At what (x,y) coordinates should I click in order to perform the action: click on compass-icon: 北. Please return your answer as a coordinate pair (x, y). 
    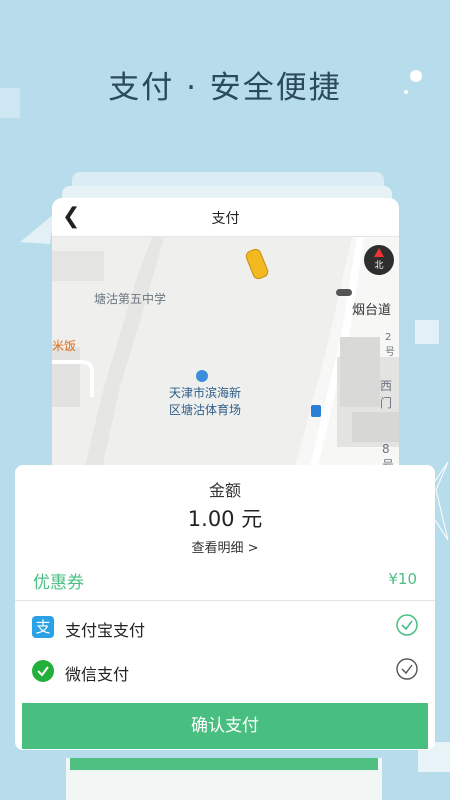
    Looking at the image, I should click on (379, 260).